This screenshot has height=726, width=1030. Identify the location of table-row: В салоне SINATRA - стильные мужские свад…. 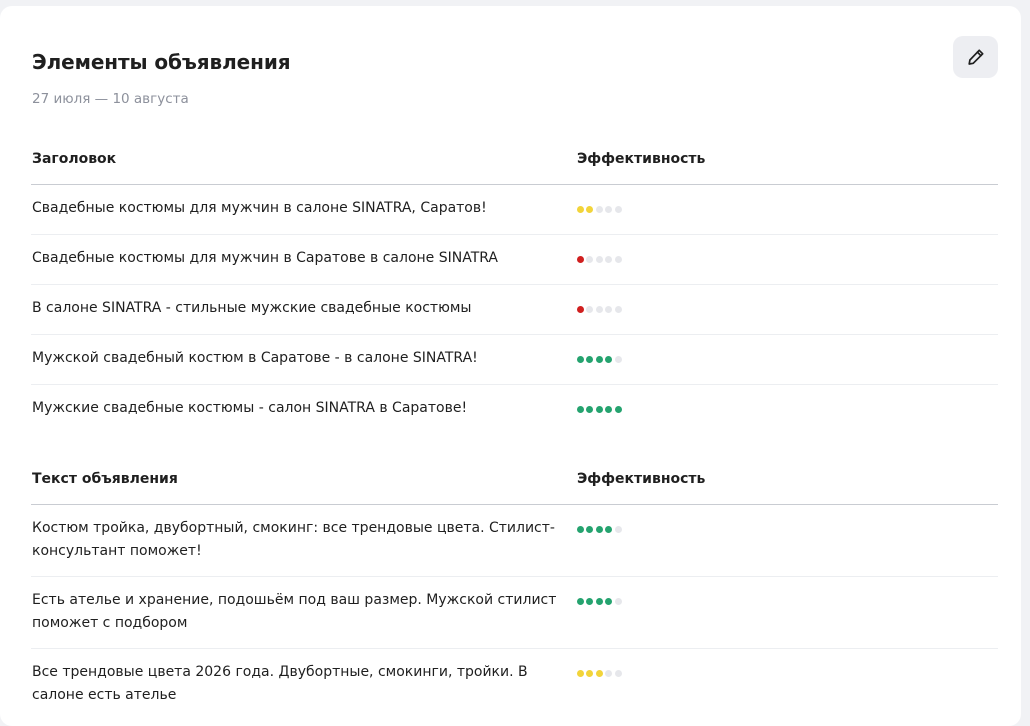
(514, 310).